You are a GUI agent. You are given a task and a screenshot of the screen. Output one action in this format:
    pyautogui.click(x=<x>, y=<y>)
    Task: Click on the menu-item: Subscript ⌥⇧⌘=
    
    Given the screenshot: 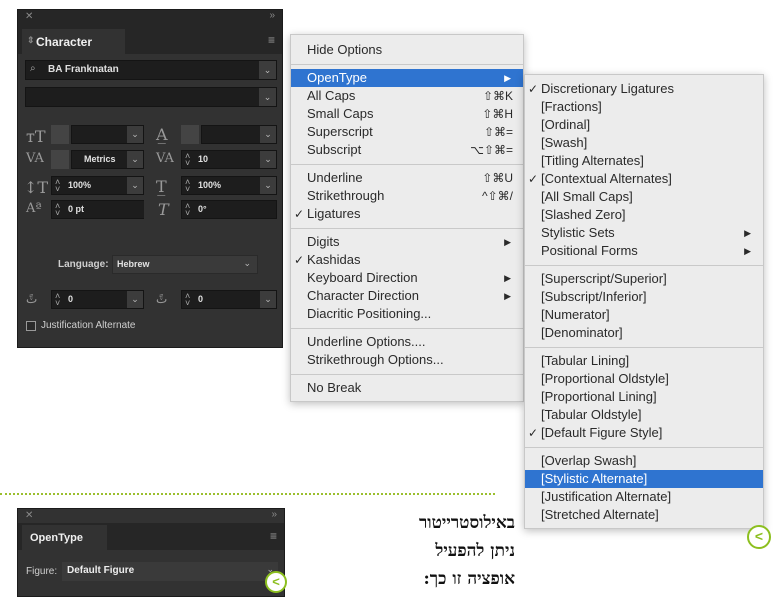 What is the action you would take?
    pyautogui.click(x=407, y=150)
    